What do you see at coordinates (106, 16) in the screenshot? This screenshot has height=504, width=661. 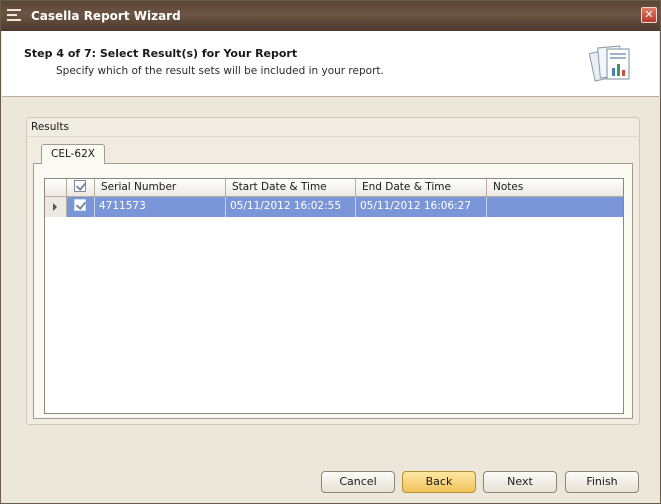 I see `window-title: Casella Report Wizard` at bounding box center [106, 16].